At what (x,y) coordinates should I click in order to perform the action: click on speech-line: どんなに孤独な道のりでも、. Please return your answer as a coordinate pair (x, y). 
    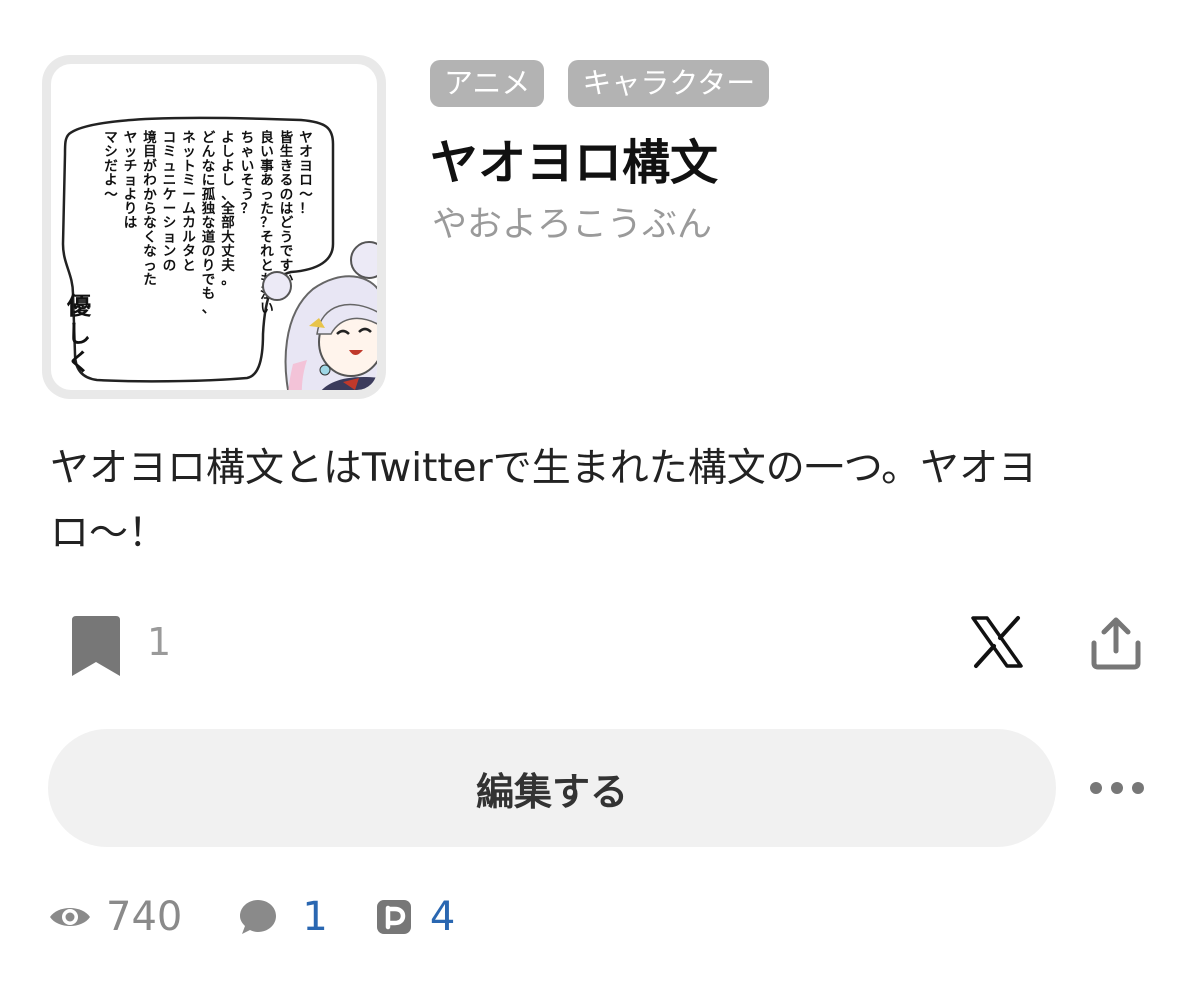
    Looking at the image, I should click on (209, 223).